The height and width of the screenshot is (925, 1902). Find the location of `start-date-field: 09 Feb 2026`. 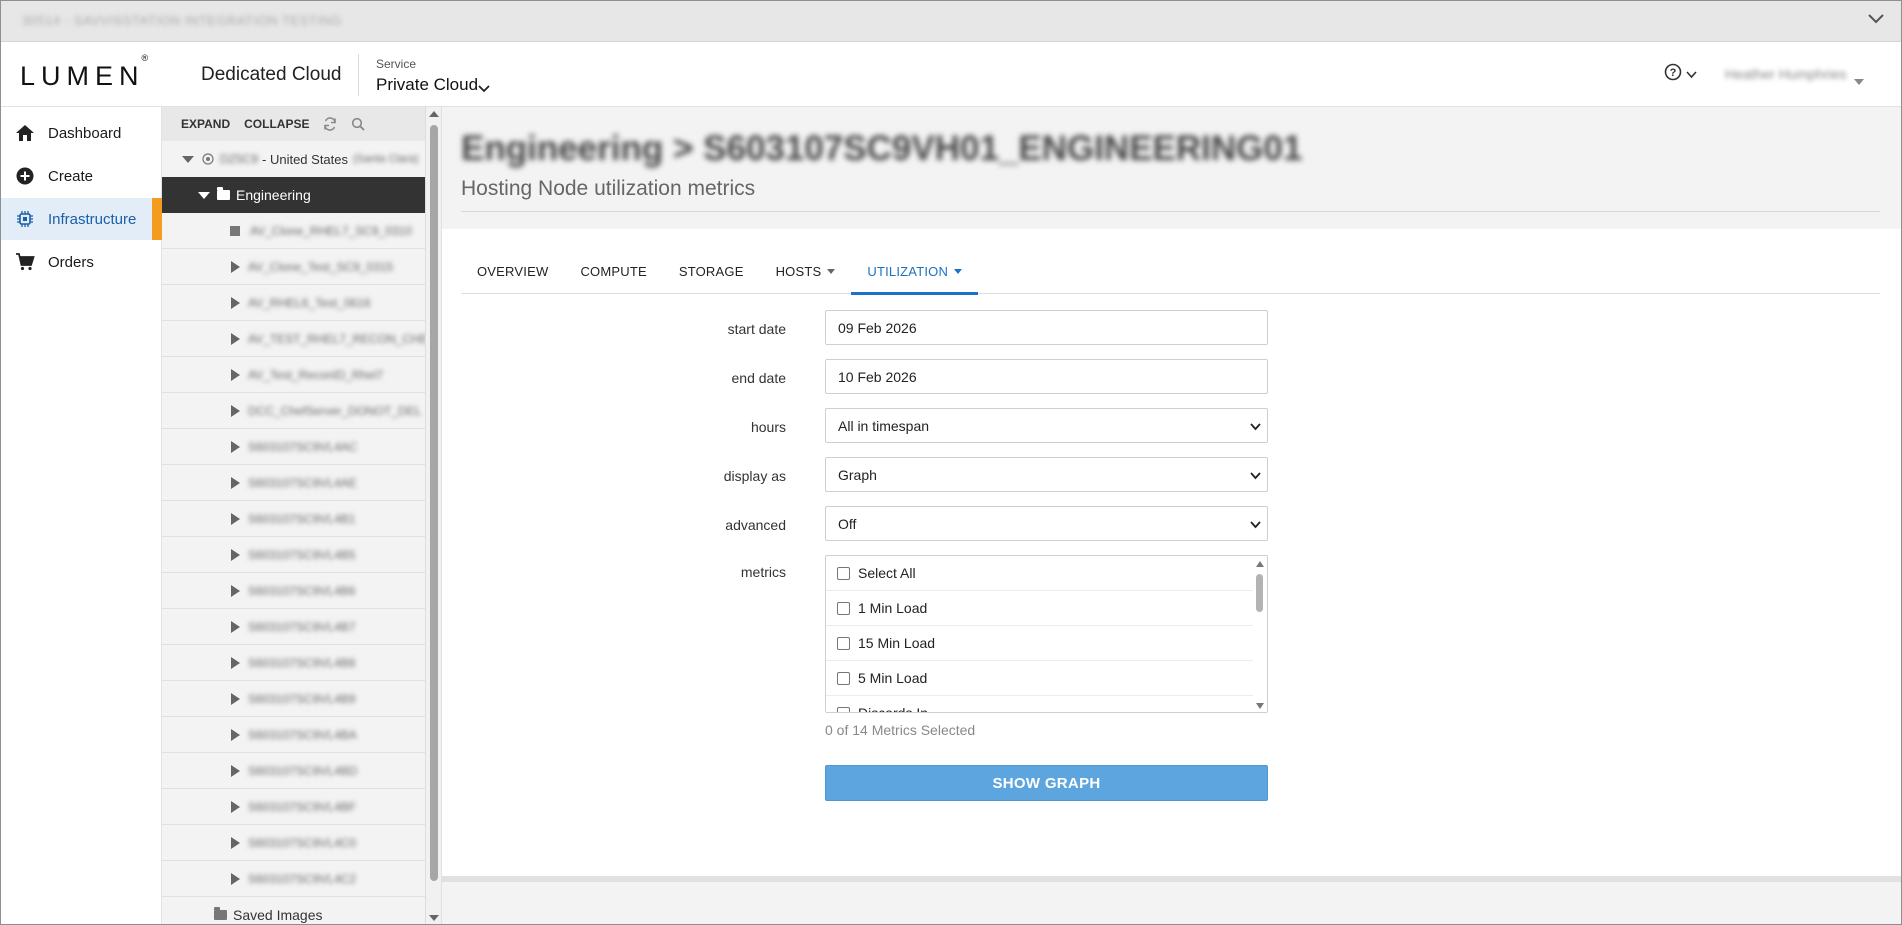

start-date-field: 09 Feb 2026 is located at coordinates (1046, 327).